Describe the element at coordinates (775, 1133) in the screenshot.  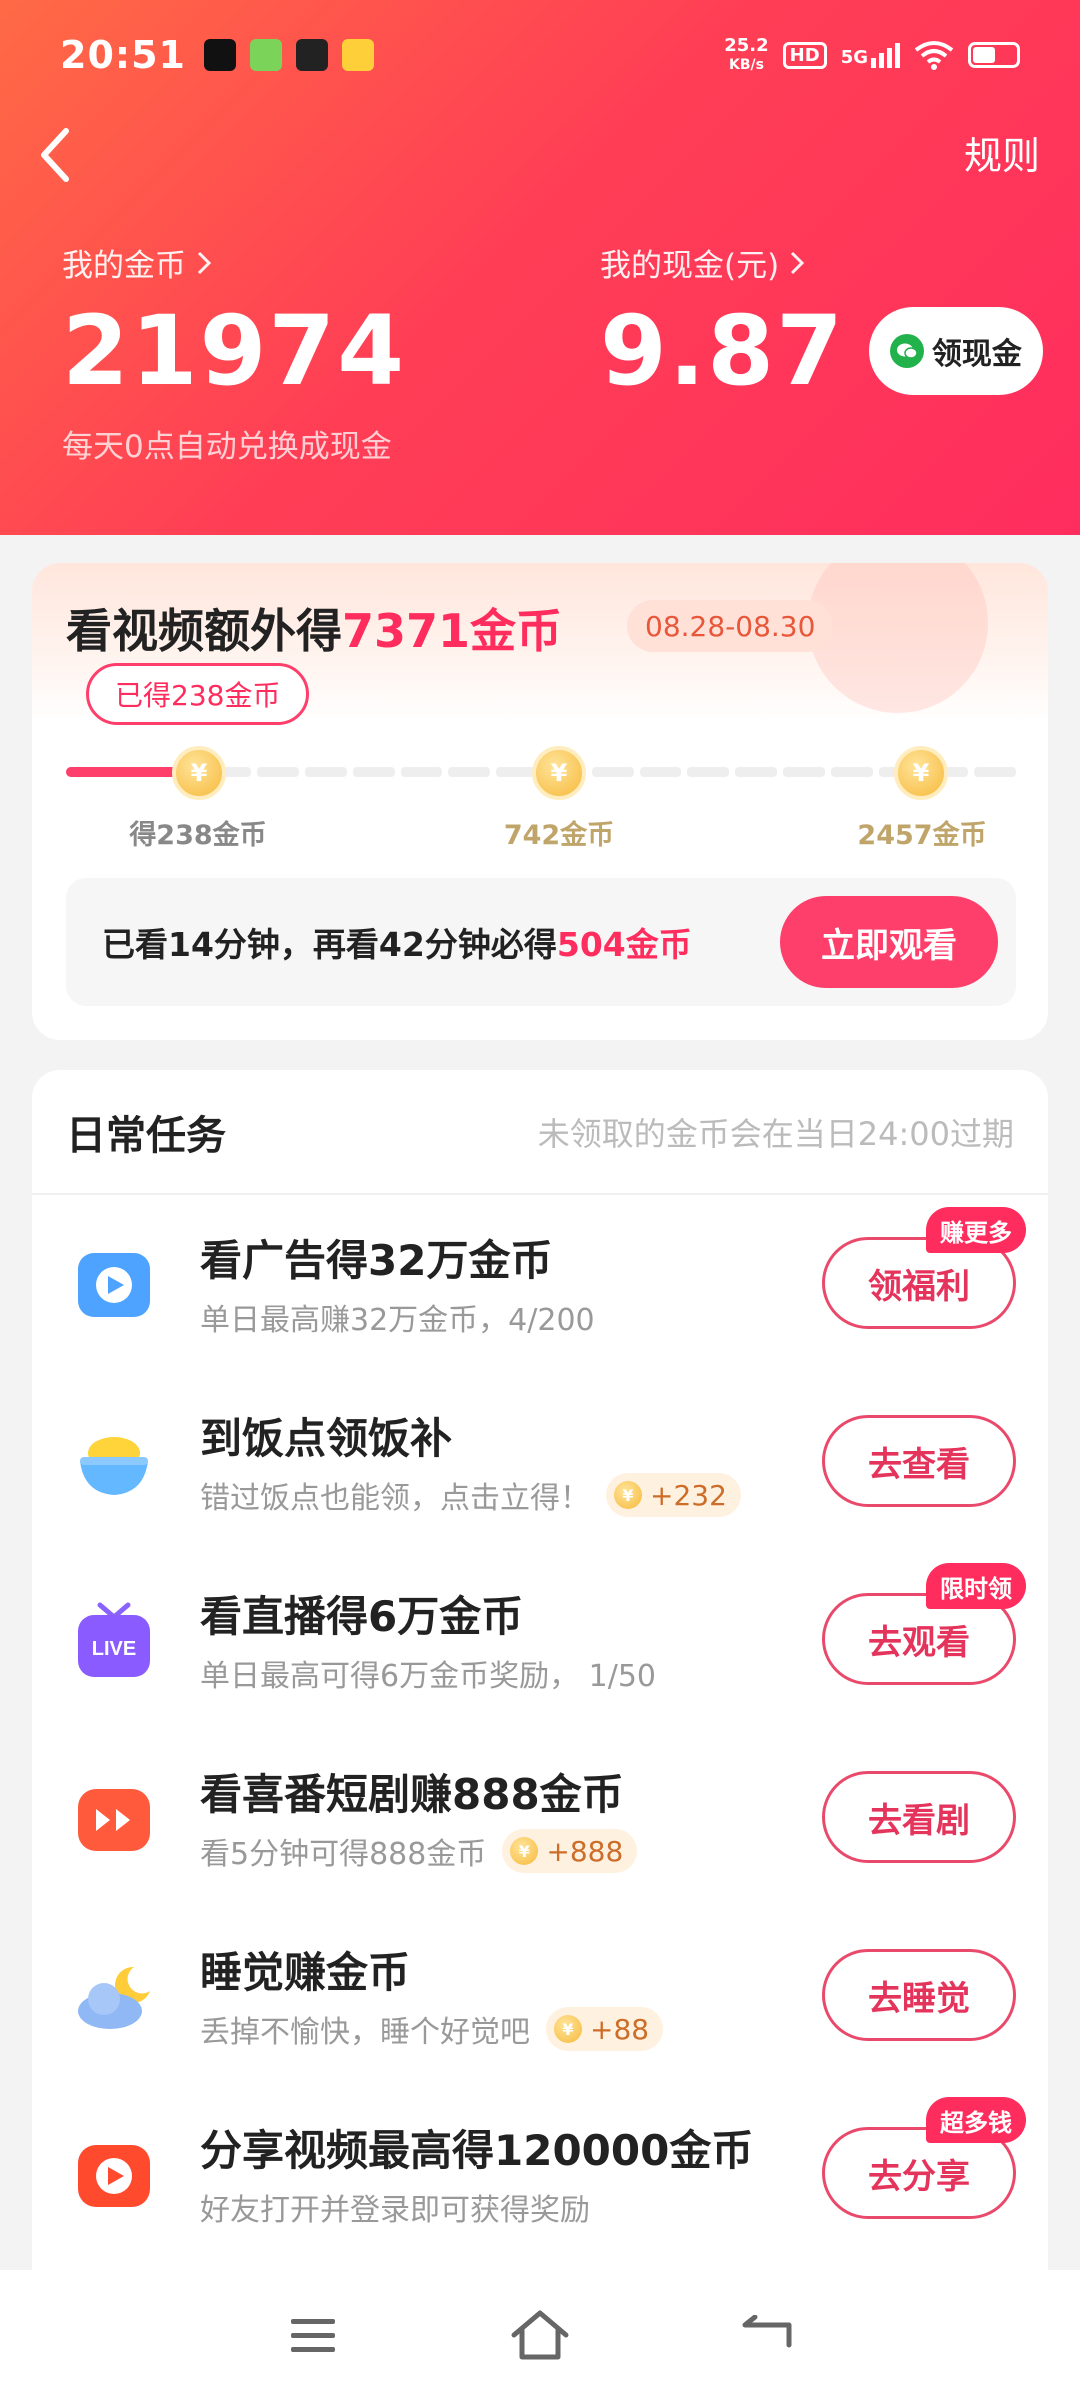
I see `tasks-expiry-note: 未领取的金币会在当日24:00过期` at that location.